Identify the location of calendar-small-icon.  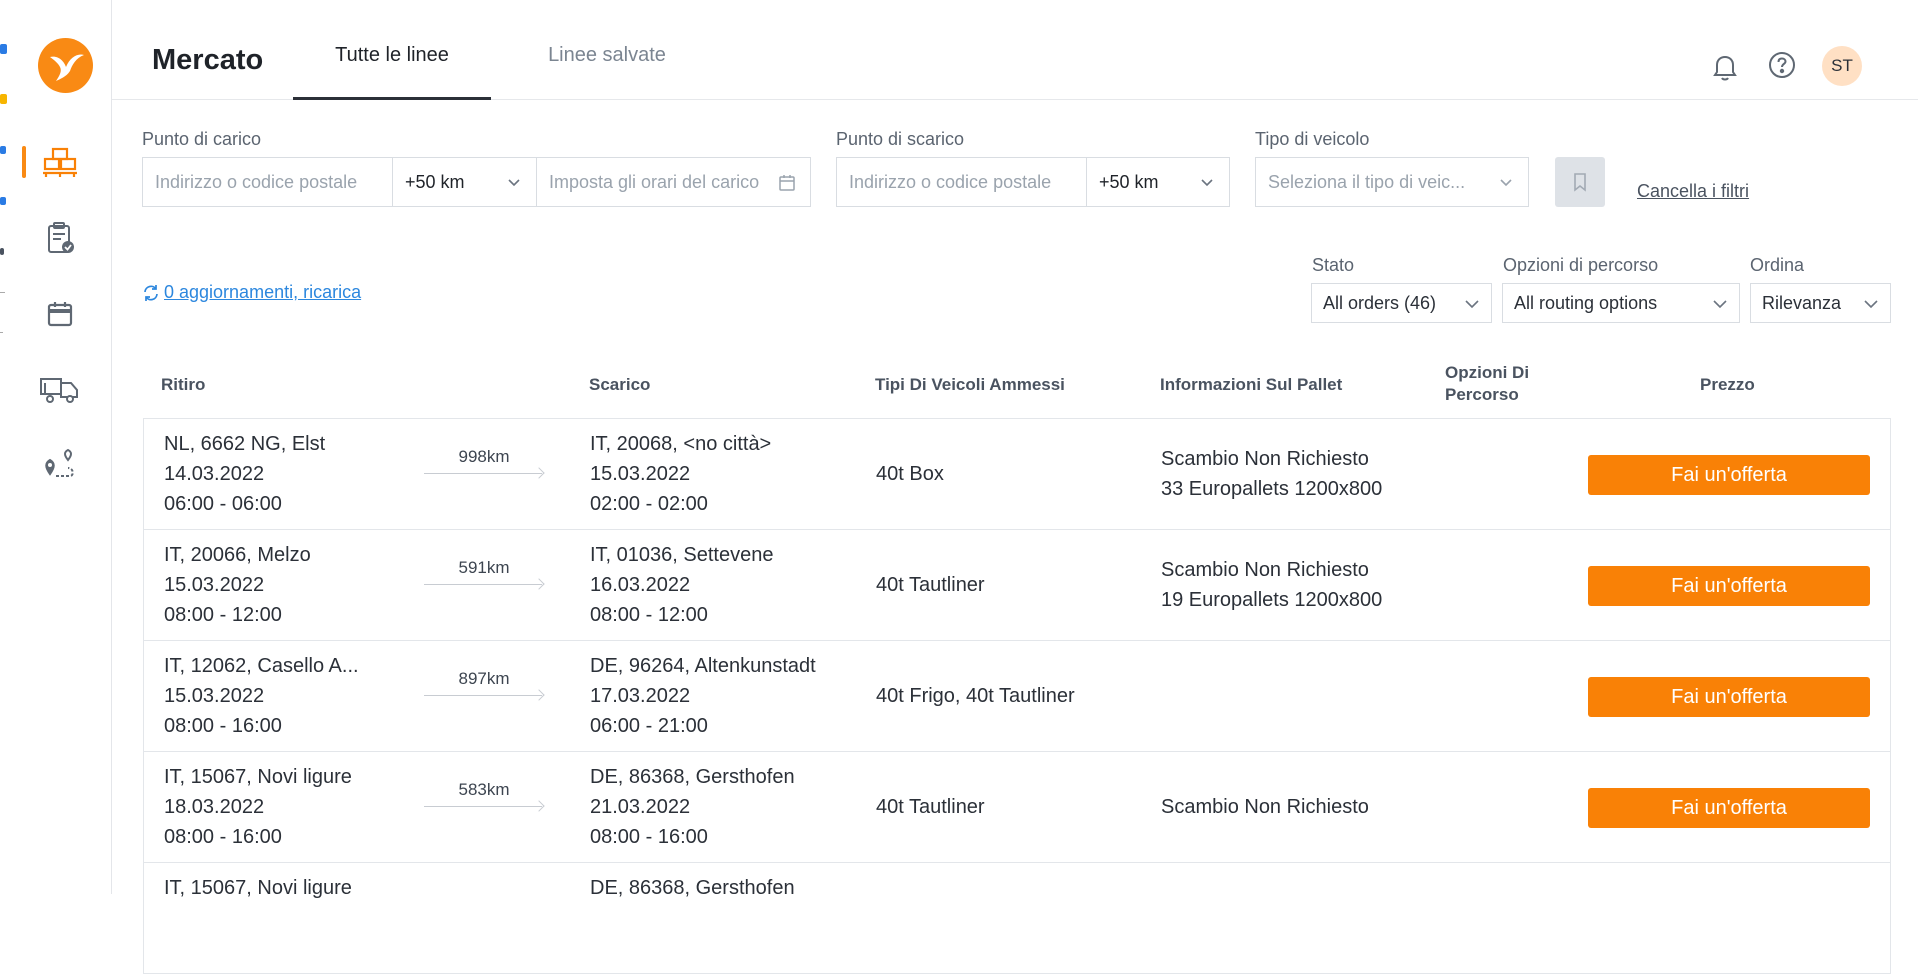
(787, 183).